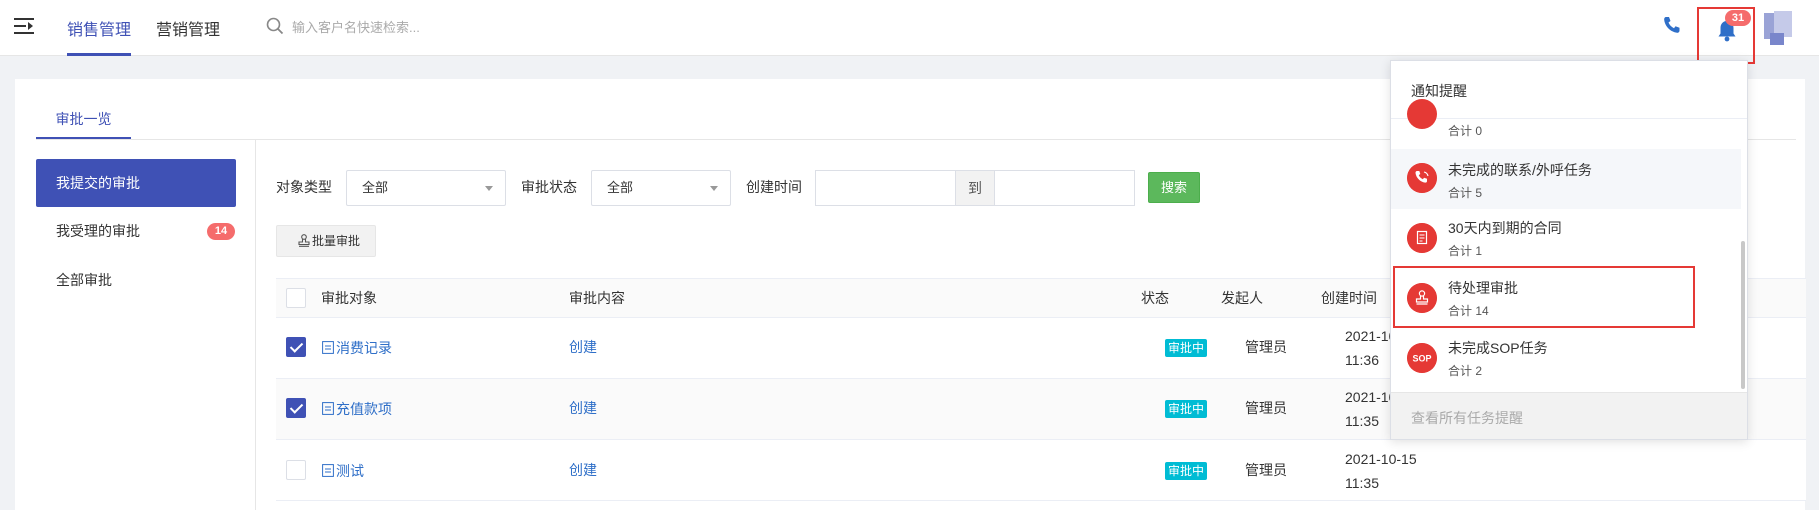 The height and width of the screenshot is (510, 1819). What do you see at coordinates (1155, 298) in the screenshot?
I see `column-header-status: 状态` at bounding box center [1155, 298].